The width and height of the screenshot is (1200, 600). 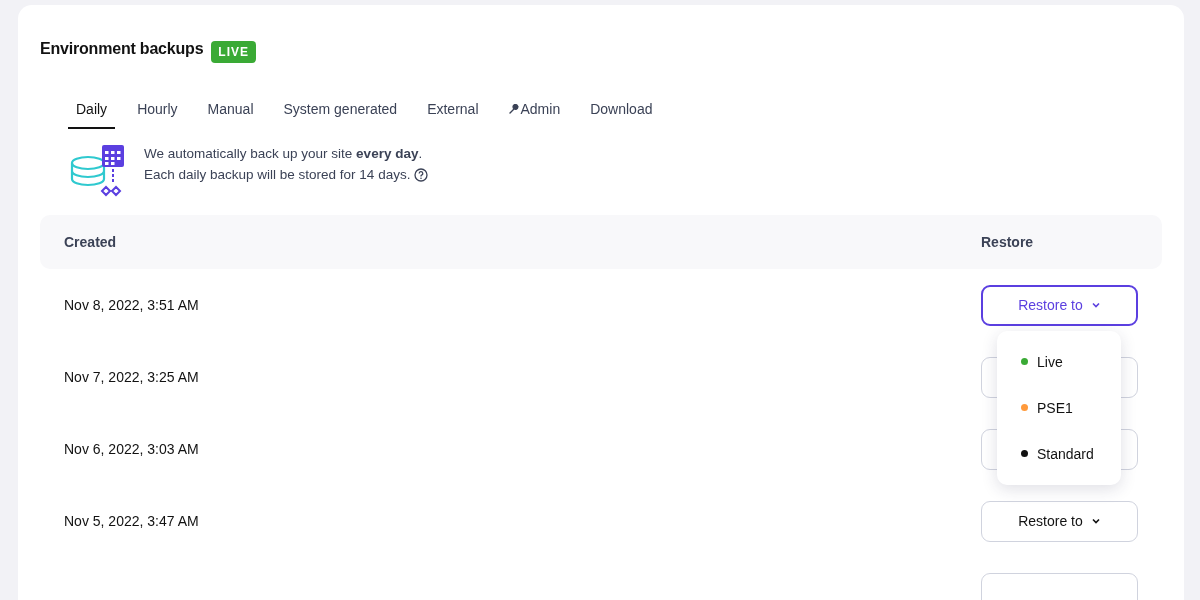 I want to click on tab: Admin, so click(x=534, y=111).